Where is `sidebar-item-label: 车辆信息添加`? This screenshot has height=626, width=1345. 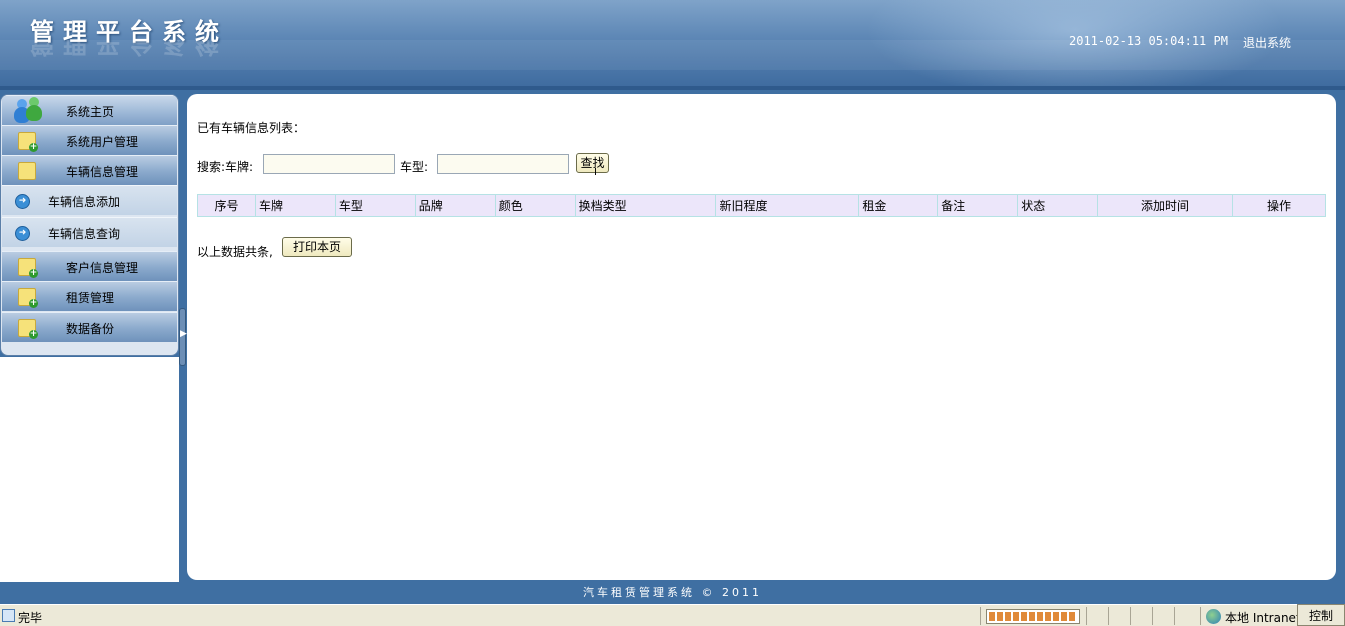 sidebar-item-label: 车辆信息添加 is located at coordinates (84, 202).